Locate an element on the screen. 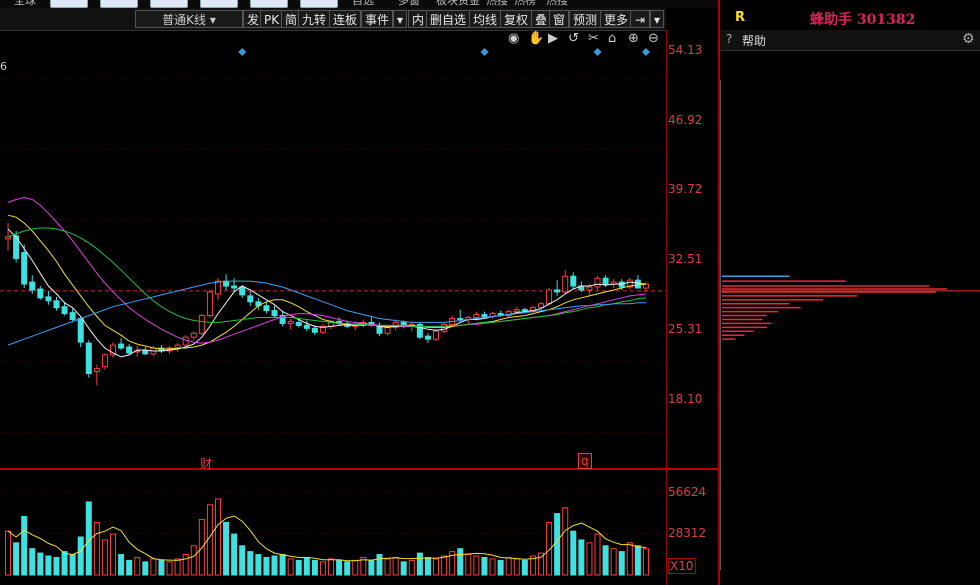 The width and height of the screenshot is (980, 585). nav-item-hot3: 热搜 is located at coordinates (557, 4).